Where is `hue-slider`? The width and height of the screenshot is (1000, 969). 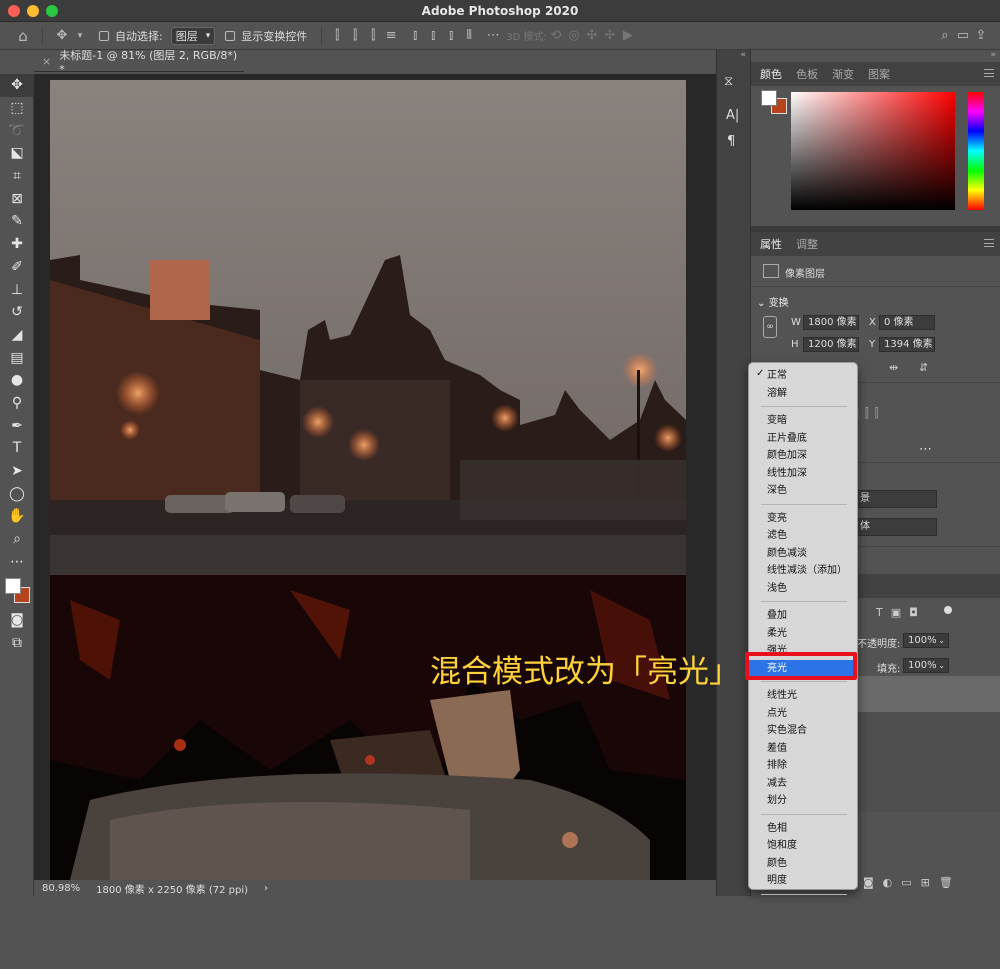 hue-slider is located at coordinates (976, 151).